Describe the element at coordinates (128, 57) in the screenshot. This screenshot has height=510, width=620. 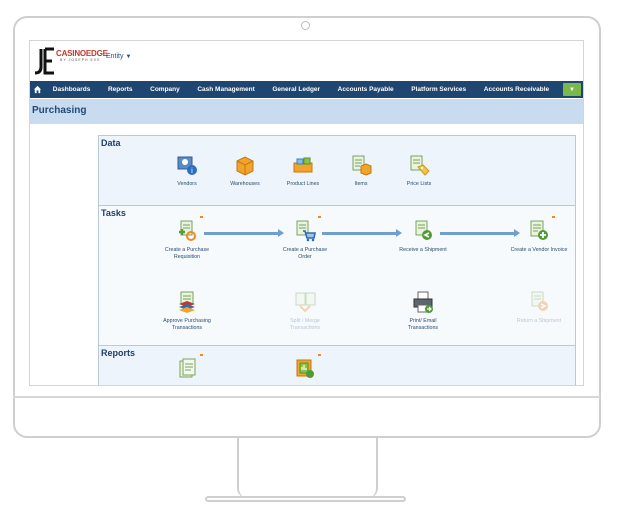
I see `caret-down-icon: ▼` at that location.